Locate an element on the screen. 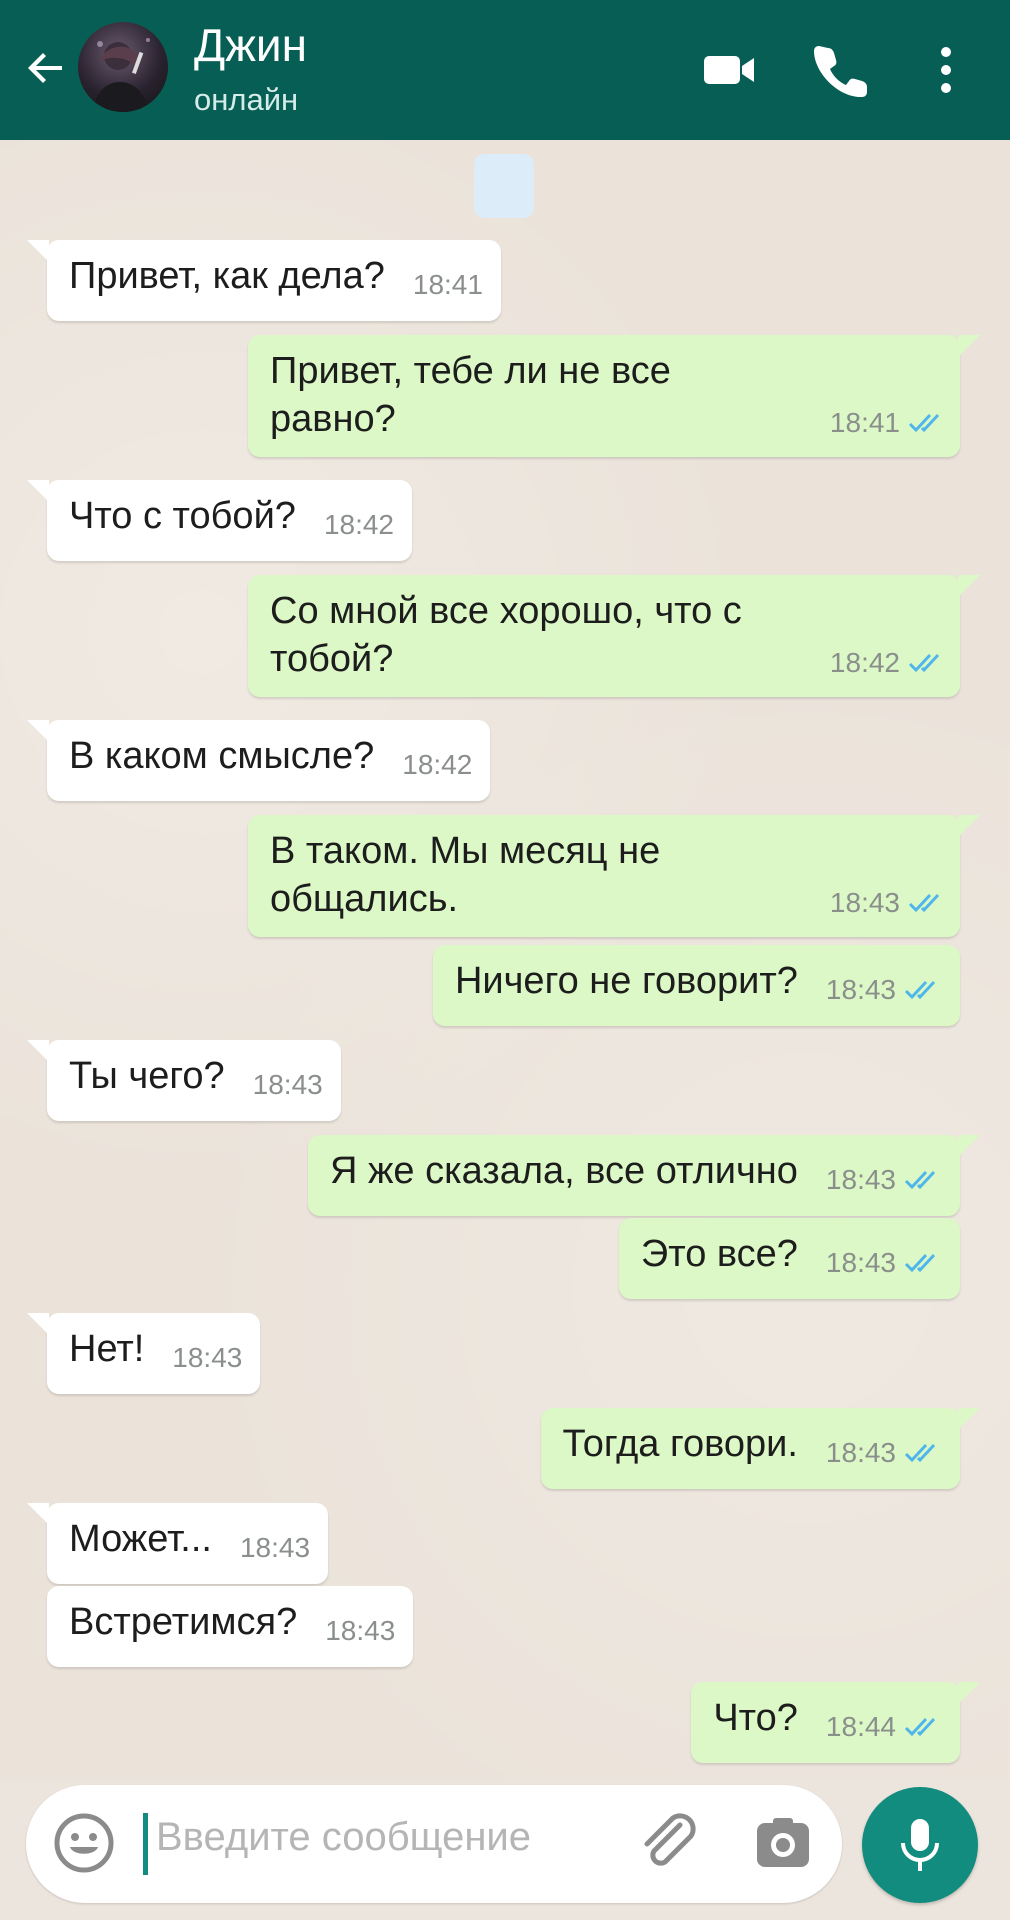 The height and width of the screenshot is (1920, 1010). back-arrow-icon is located at coordinates (46, 68).